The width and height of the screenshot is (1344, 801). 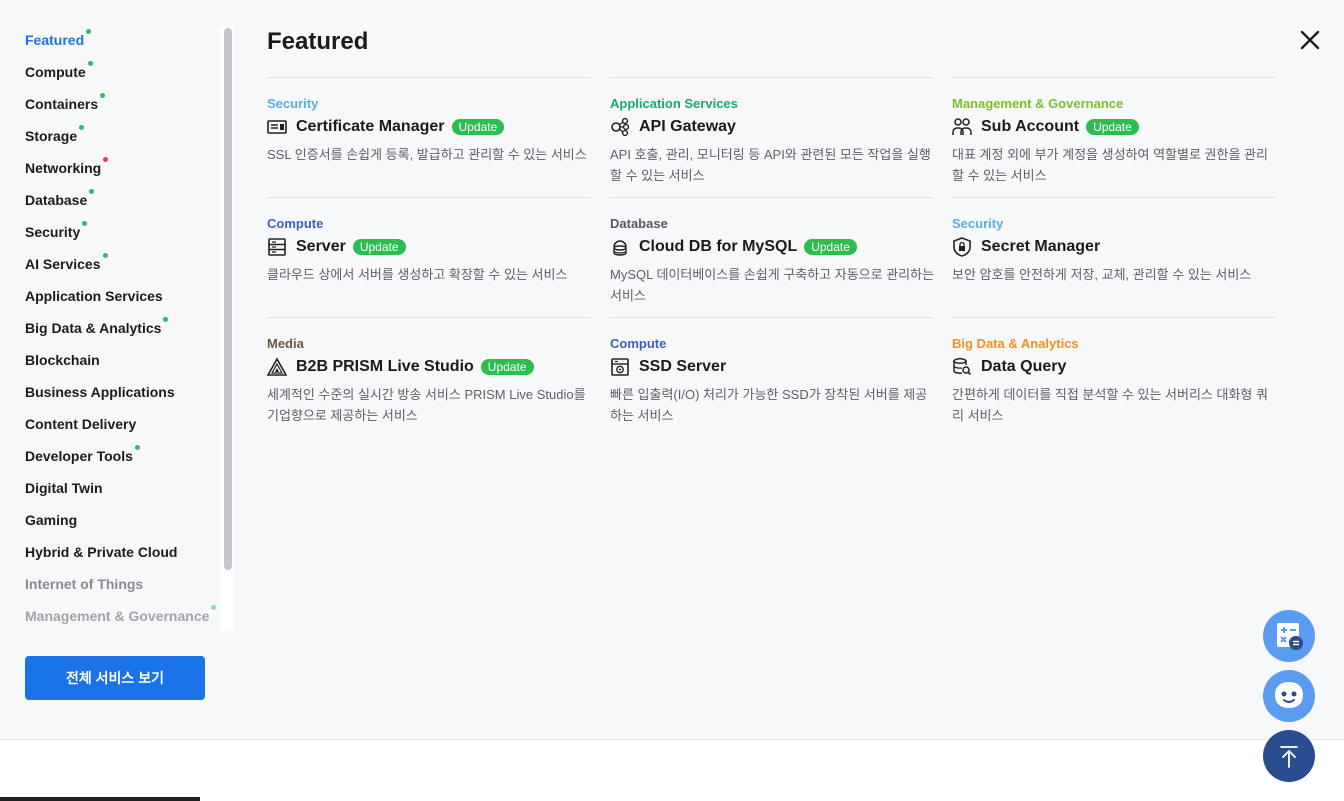 I want to click on all-services-button: 전체 서비스 보기, so click(x=115, y=678).